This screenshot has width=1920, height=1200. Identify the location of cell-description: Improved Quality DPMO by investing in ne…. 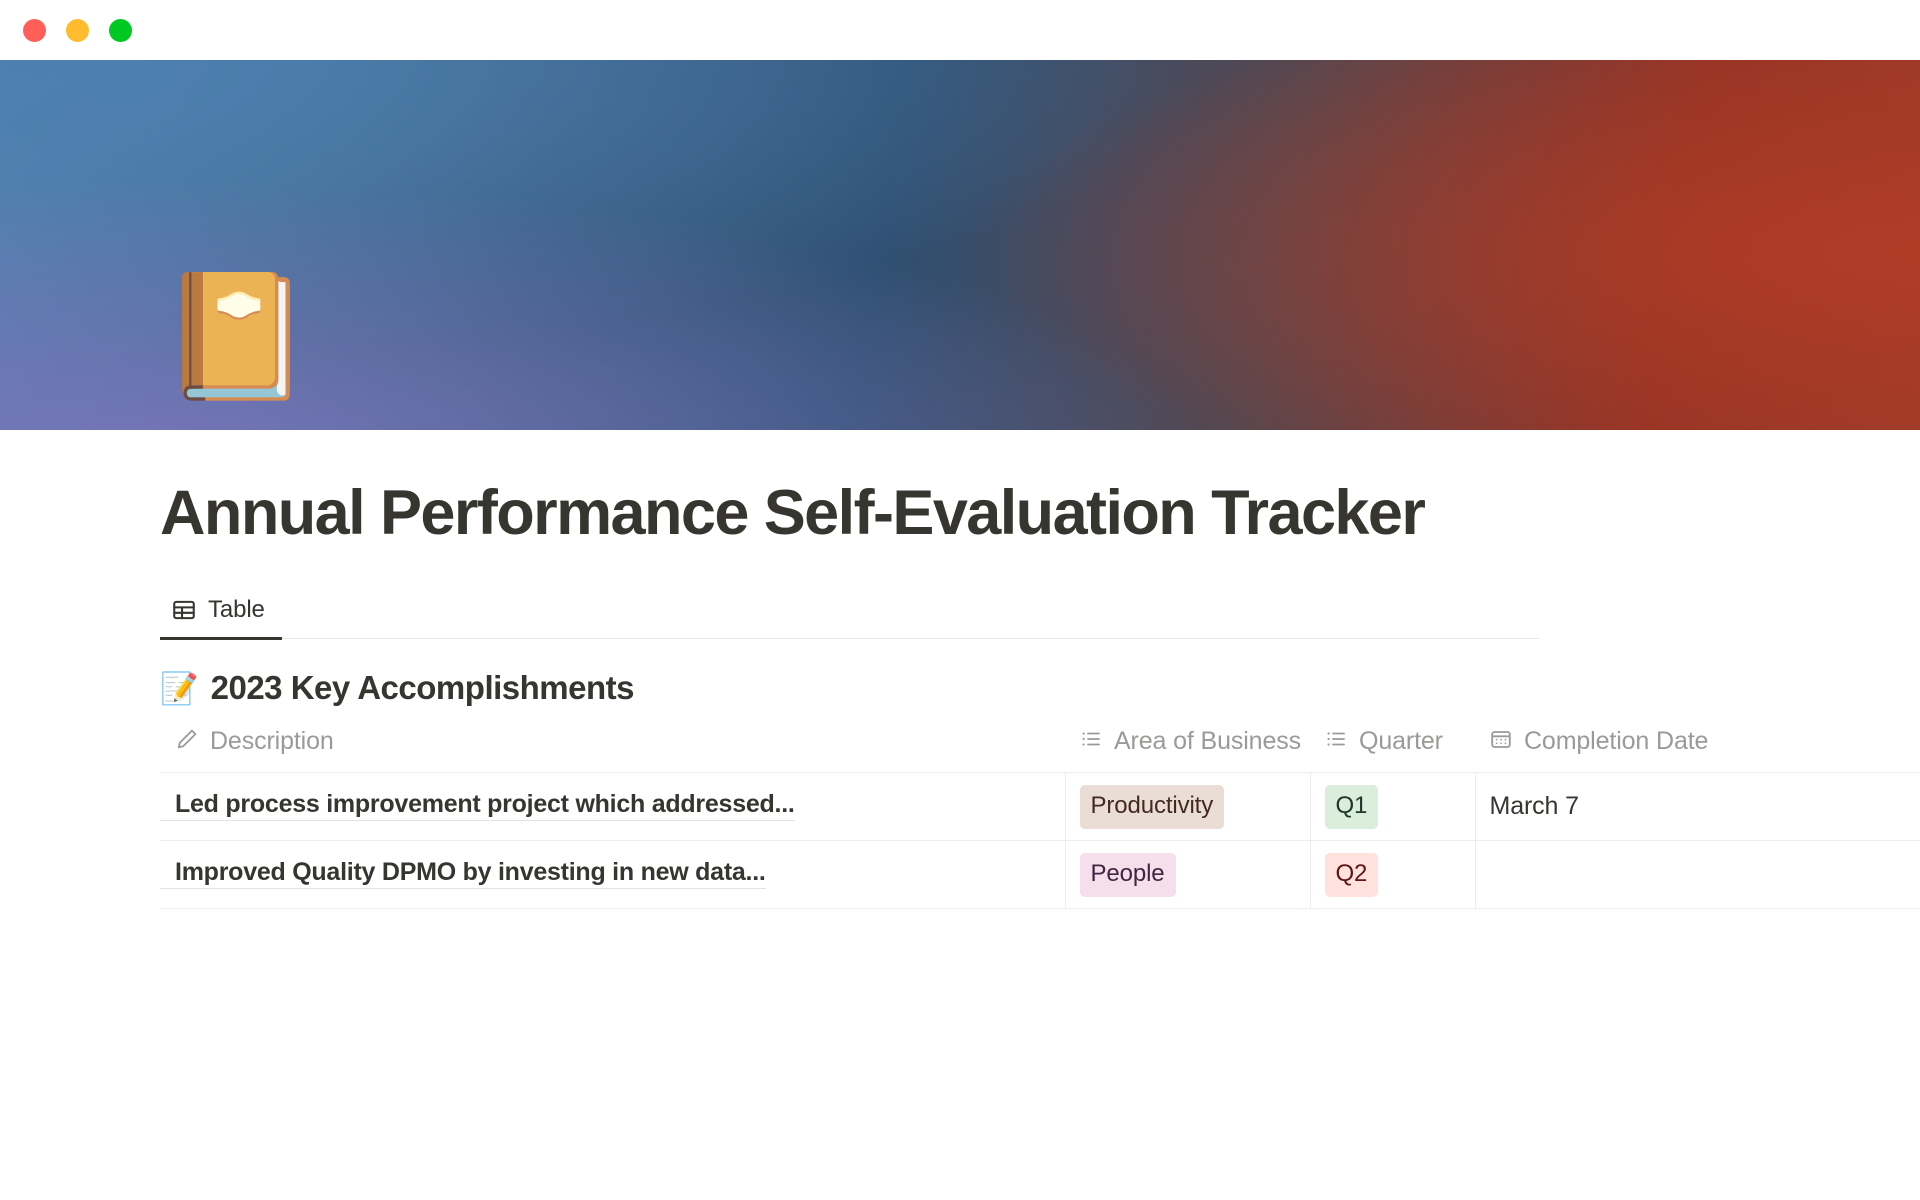
(613, 875).